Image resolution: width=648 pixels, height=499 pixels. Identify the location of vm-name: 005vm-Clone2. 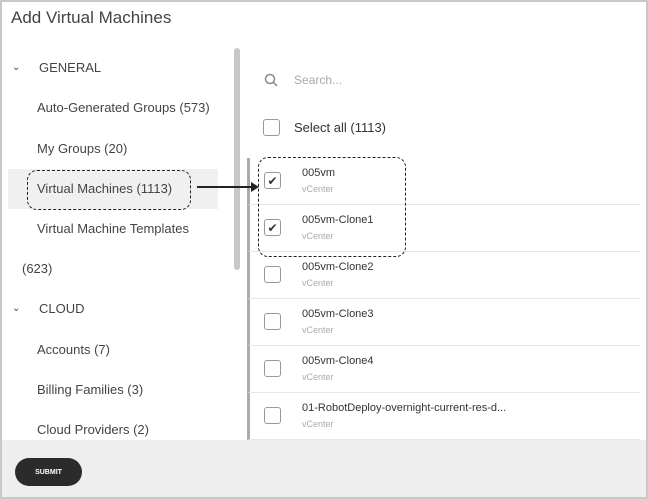
(338, 267).